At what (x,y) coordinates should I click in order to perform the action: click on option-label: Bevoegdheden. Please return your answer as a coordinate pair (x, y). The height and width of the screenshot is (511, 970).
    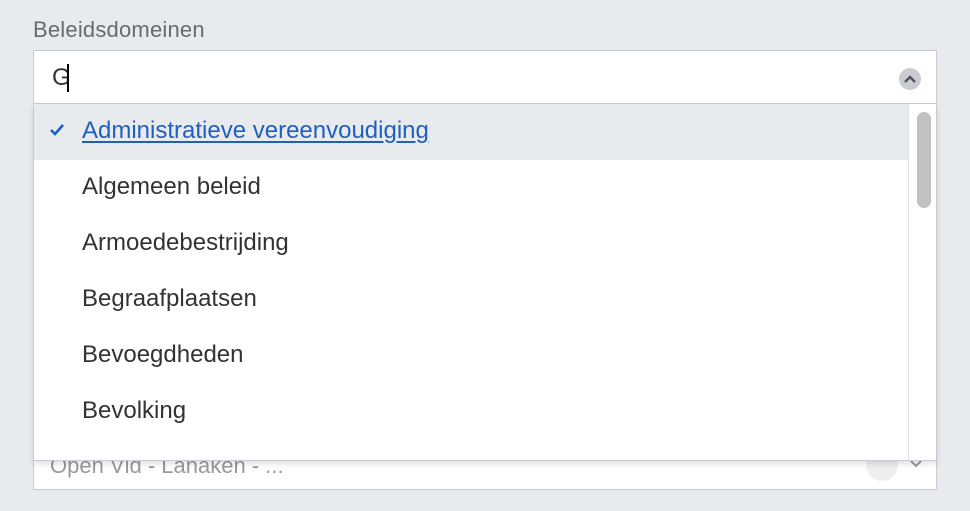
    Looking at the image, I should click on (163, 354).